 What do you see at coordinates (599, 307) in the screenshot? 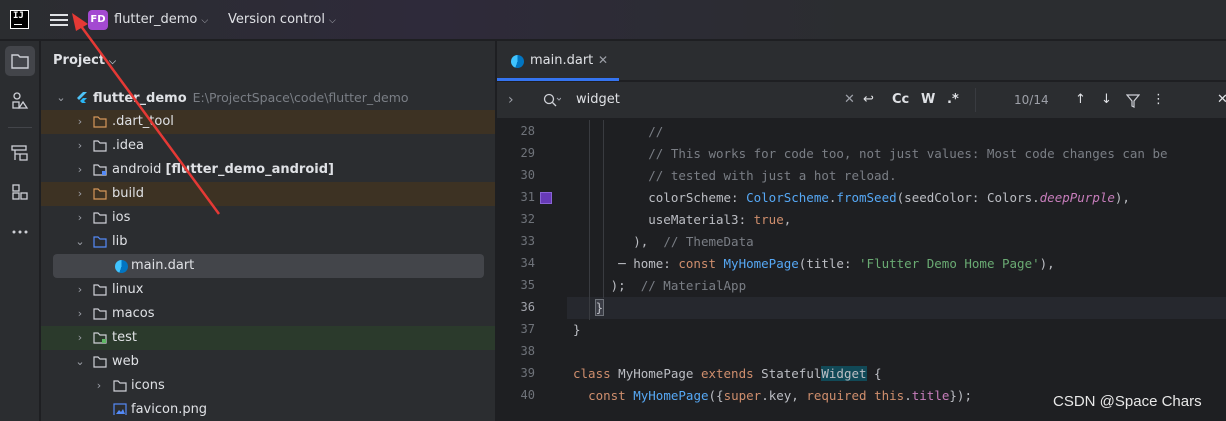
I see `code-line: }` at bounding box center [599, 307].